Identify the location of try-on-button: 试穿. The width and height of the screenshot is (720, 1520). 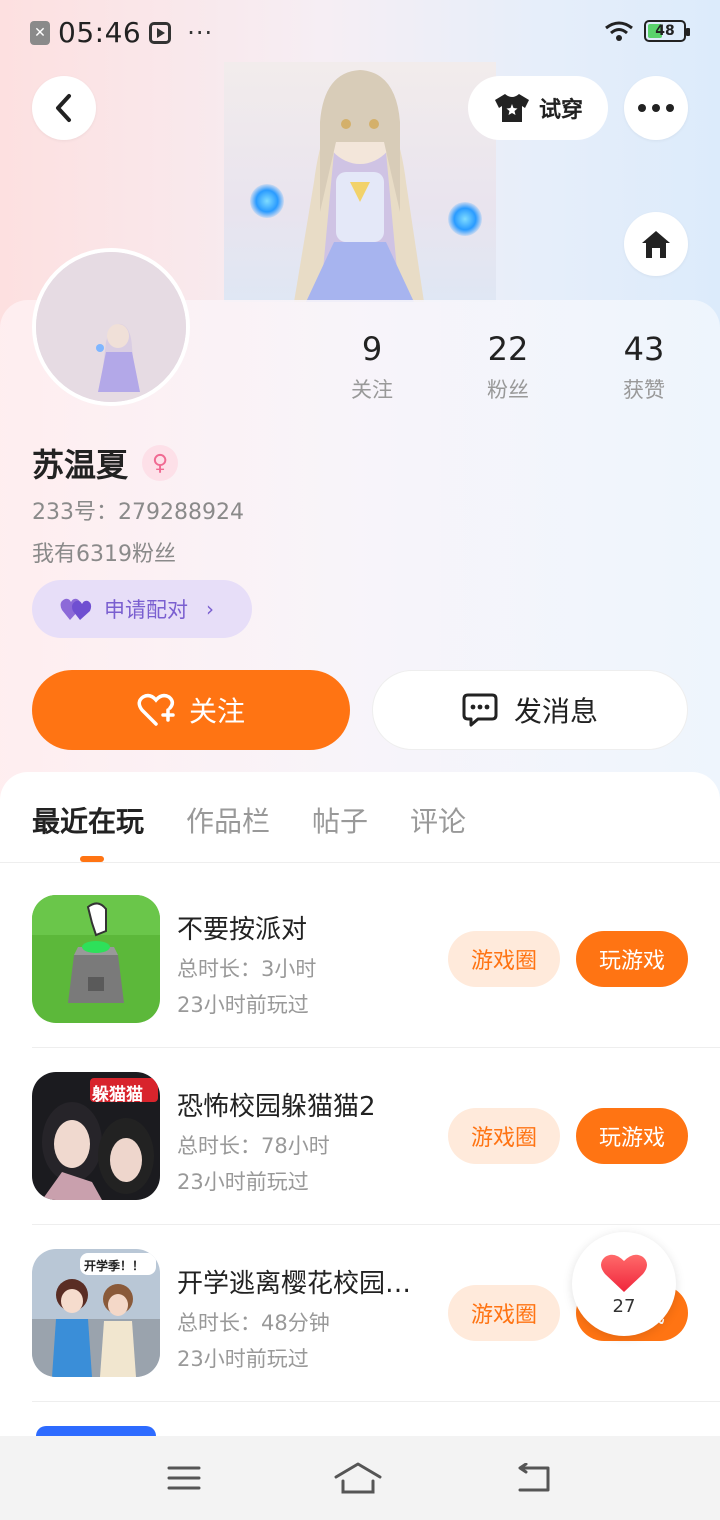
(538, 108).